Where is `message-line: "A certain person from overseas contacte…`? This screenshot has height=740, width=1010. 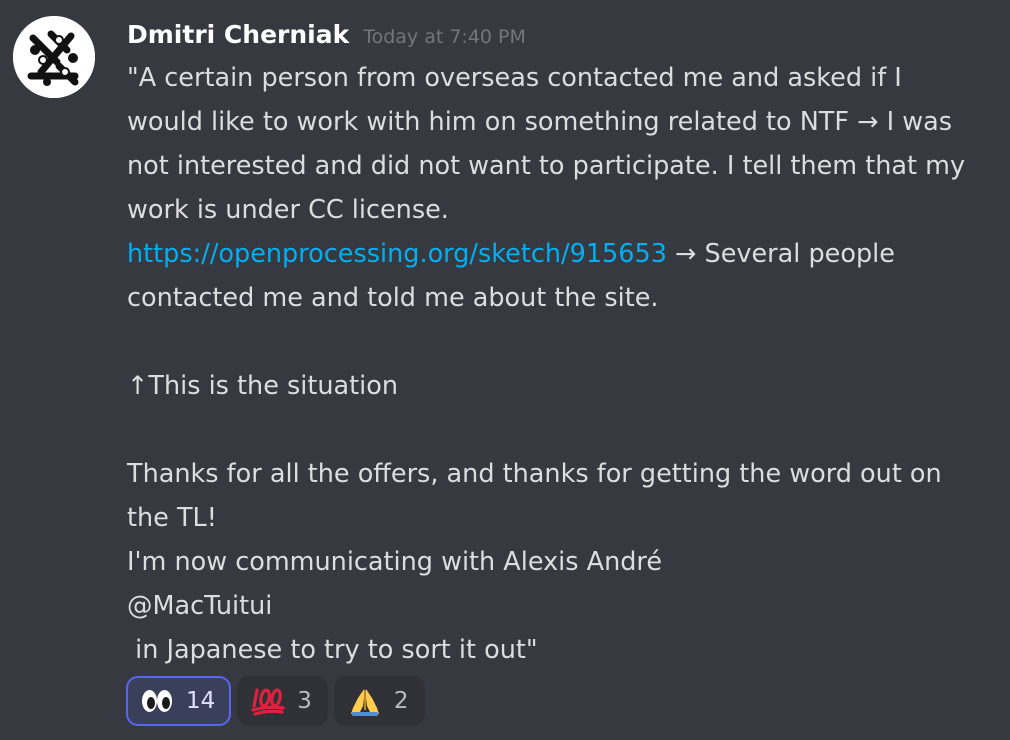 message-line: "A certain person from overseas contacte… is located at coordinates (514, 78).